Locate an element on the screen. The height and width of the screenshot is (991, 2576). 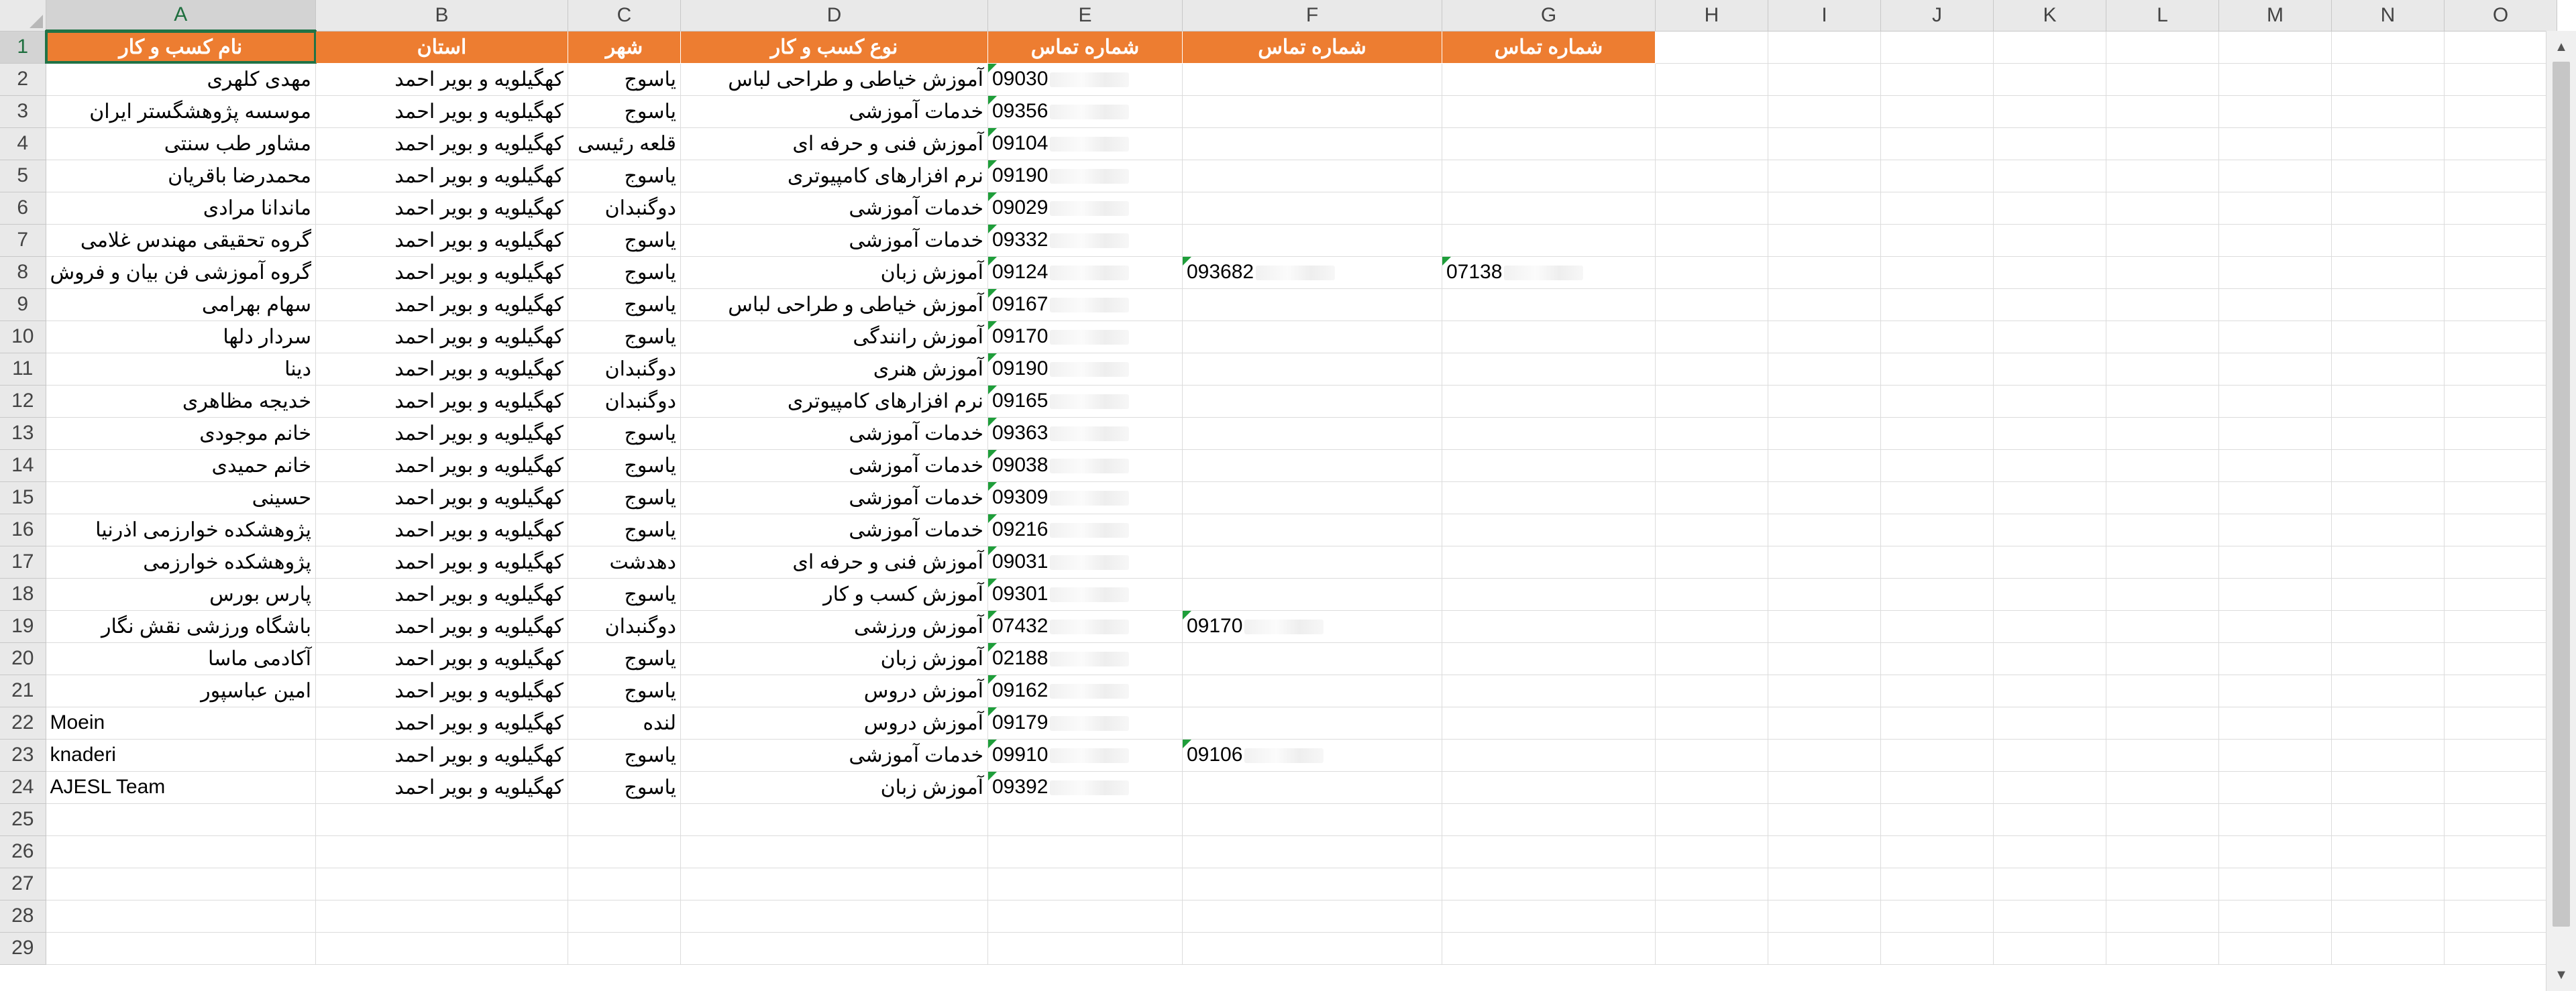
cell-g13 is located at coordinates (1549, 433).